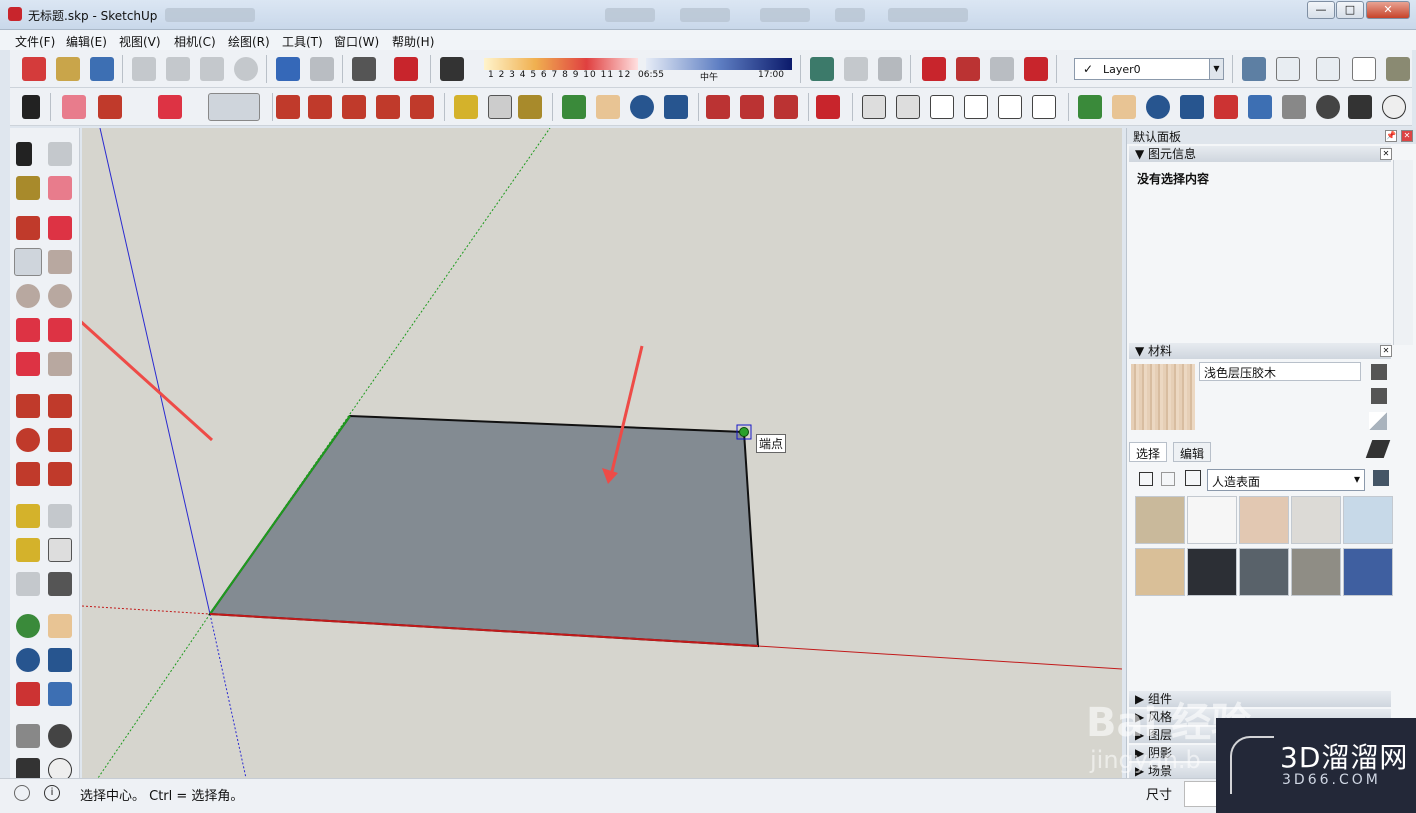 Image resolution: width=1416 pixels, height=813 pixels. What do you see at coordinates (60, 364) in the screenshot?
I see `pie-icon` at bounding box center [60, 364].